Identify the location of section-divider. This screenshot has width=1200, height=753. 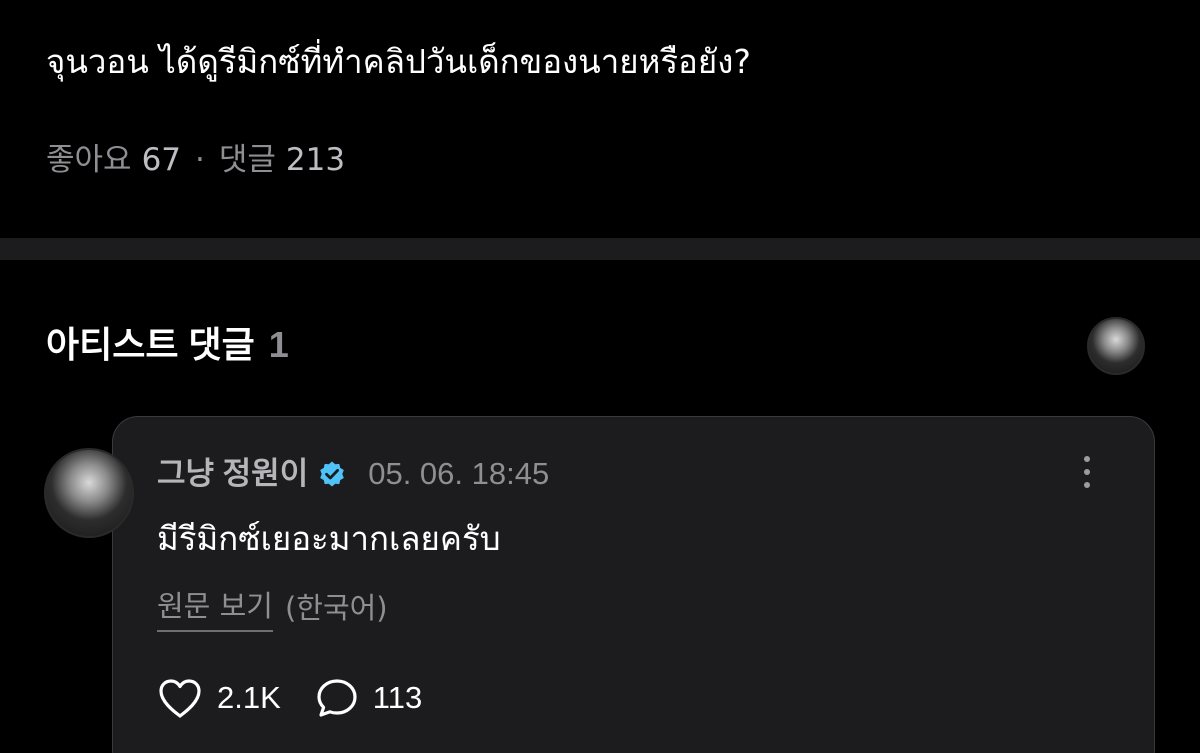
(600, 249).